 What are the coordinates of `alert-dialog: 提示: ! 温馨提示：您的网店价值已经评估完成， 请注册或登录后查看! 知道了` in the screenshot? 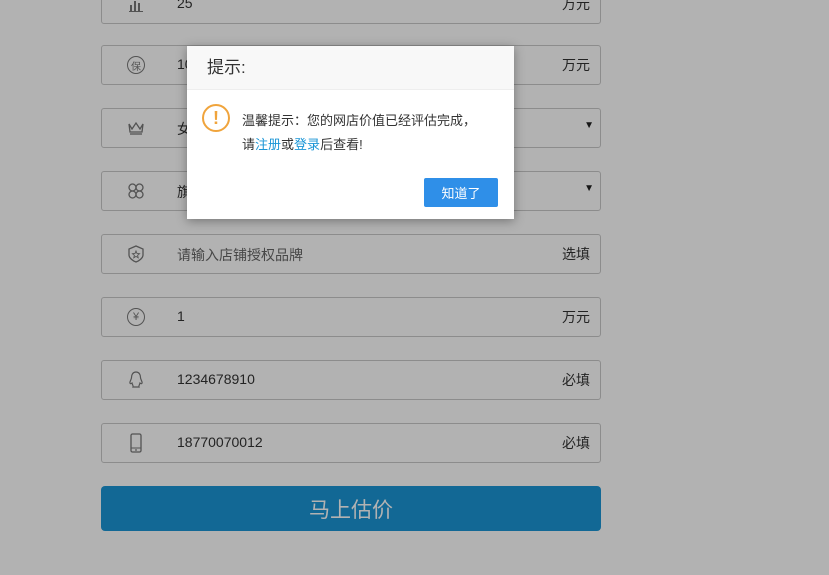 It's located at (350, 132).